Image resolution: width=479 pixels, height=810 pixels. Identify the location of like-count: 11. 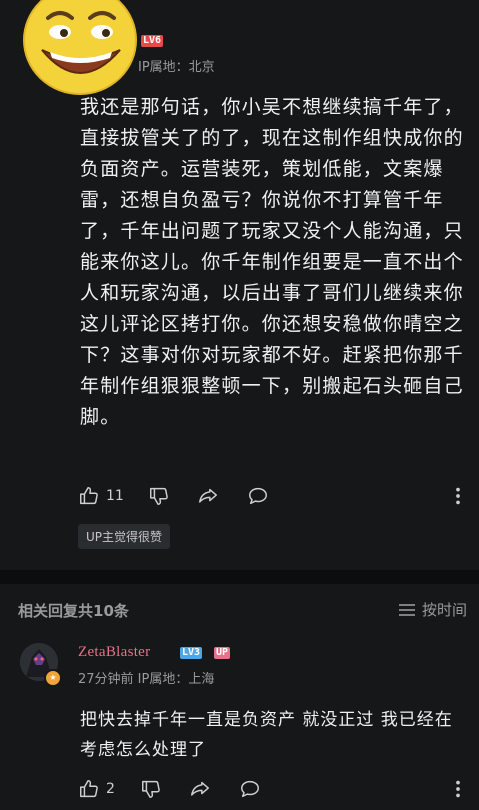
(115, 496).